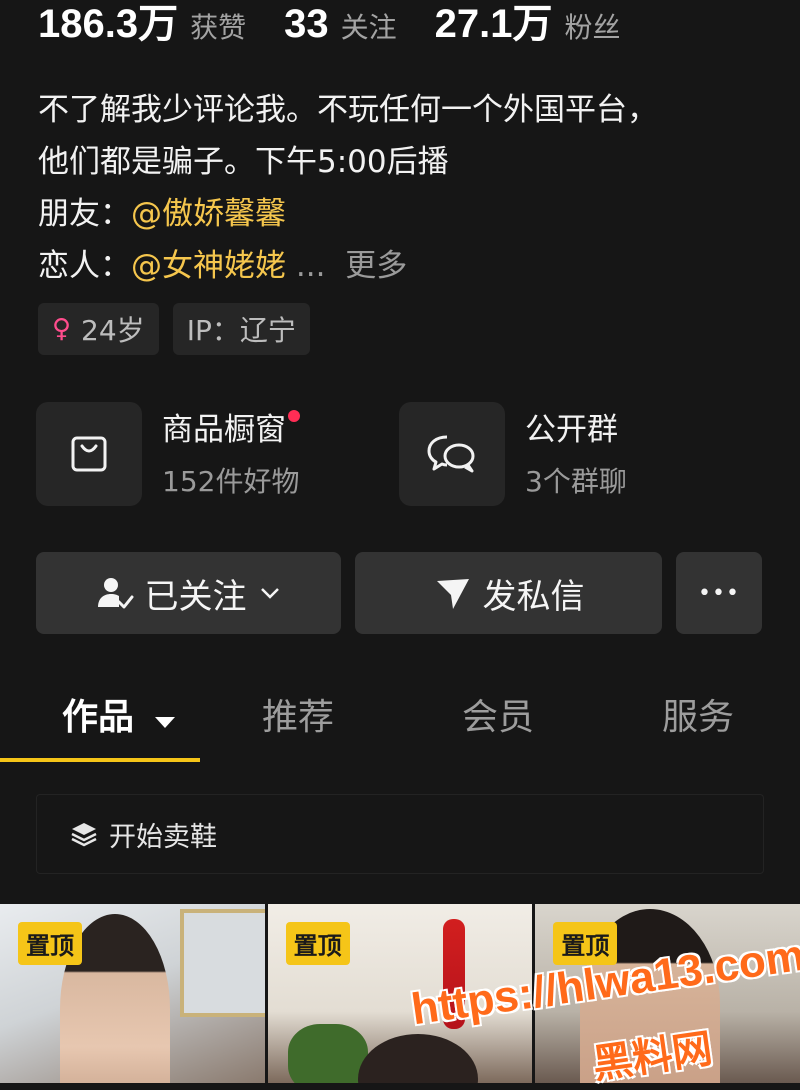 Image resolution: width=800 pixels, height=1090 pixels. I want to click on tab-member: 会员, so click(498, 718).